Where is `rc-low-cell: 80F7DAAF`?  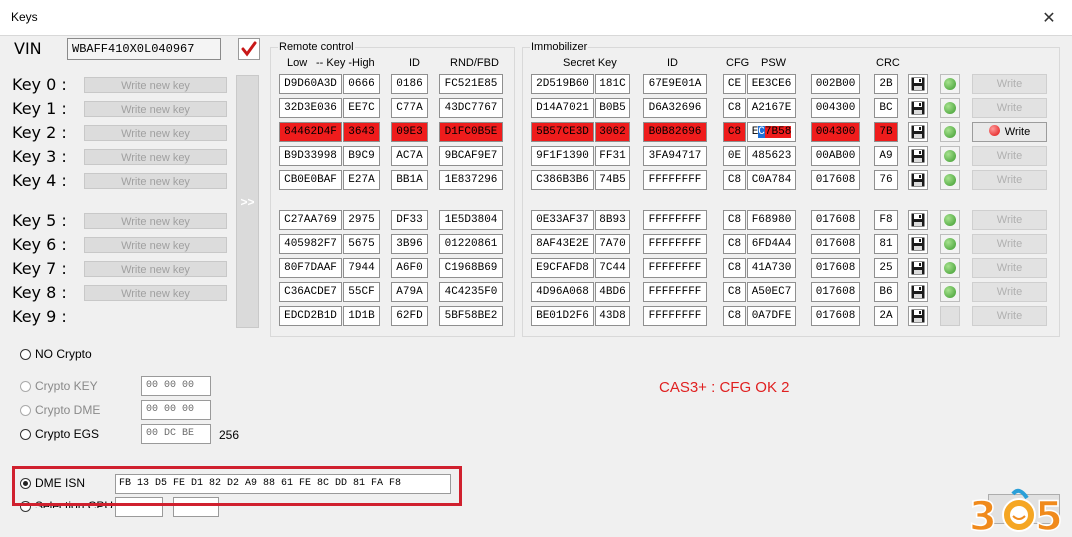
rc-low-cell: 80F7DAAF is located at coordinates (310, 268).